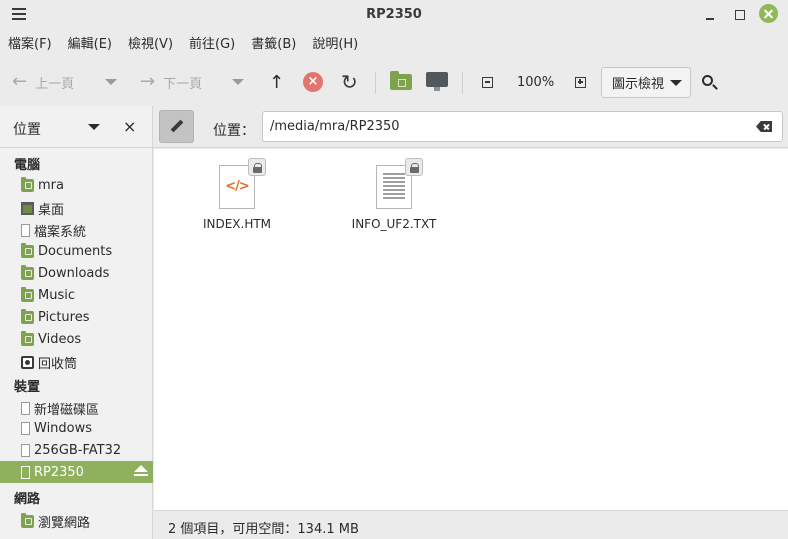 The width and height of the screenshot is (788, 539). I want to click on forward-history-dropdown, so click(238, 82).